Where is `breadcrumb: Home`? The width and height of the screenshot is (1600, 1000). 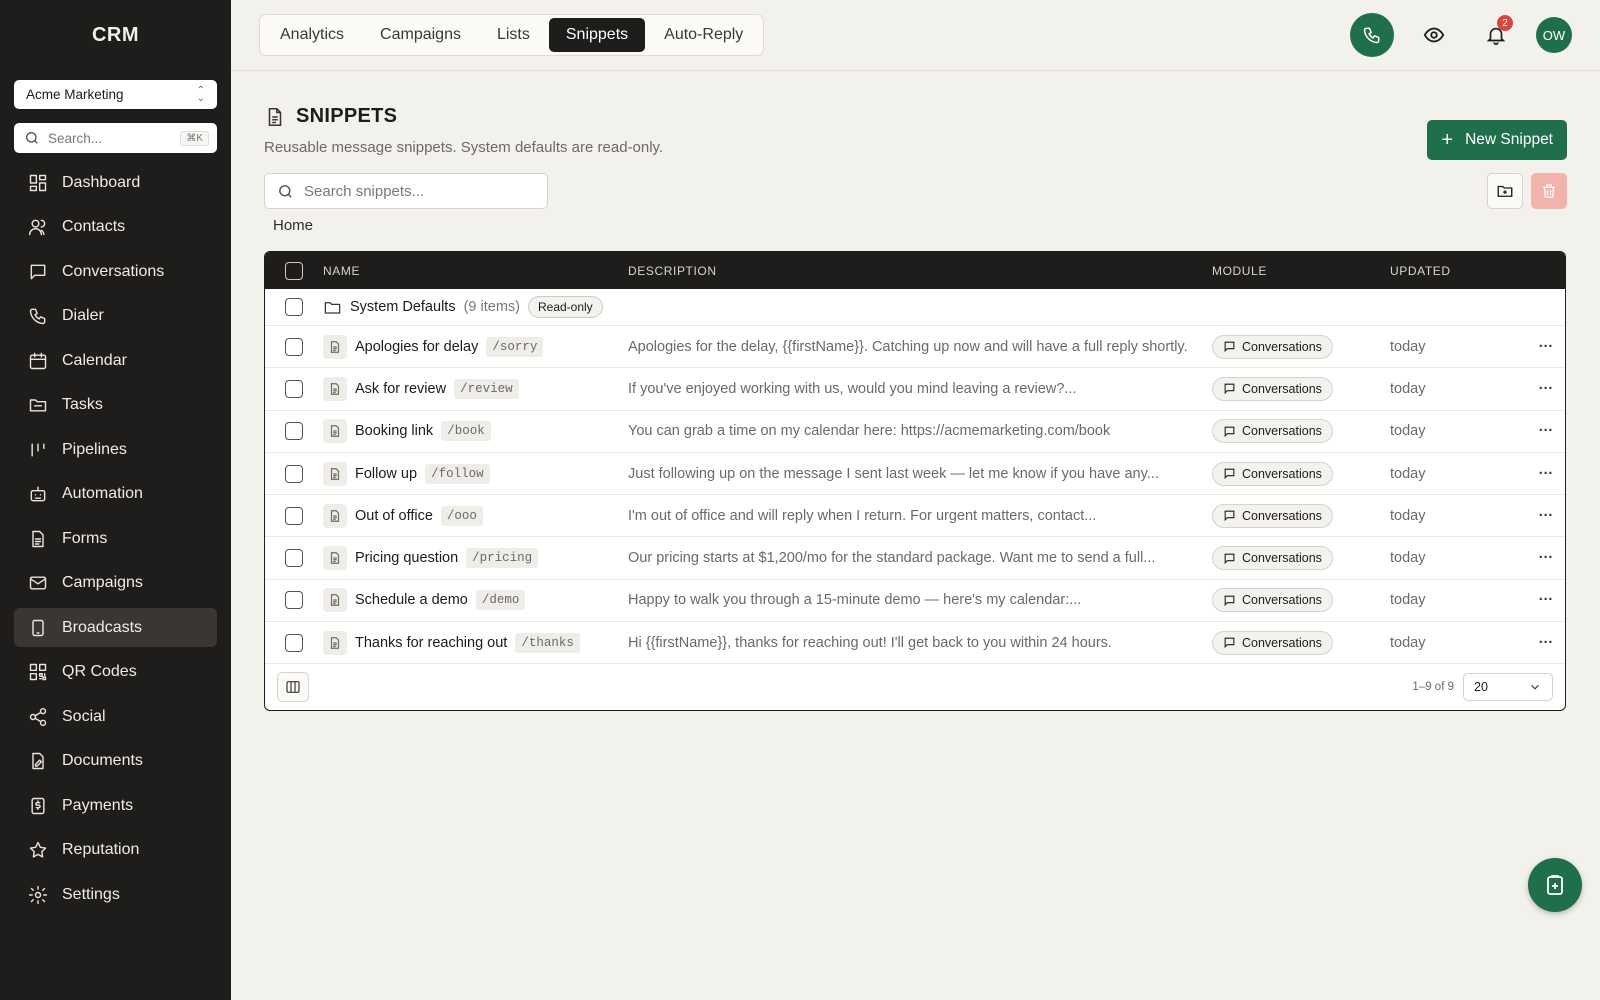 breadcrumb: Home is located at coordinates (293, 225).